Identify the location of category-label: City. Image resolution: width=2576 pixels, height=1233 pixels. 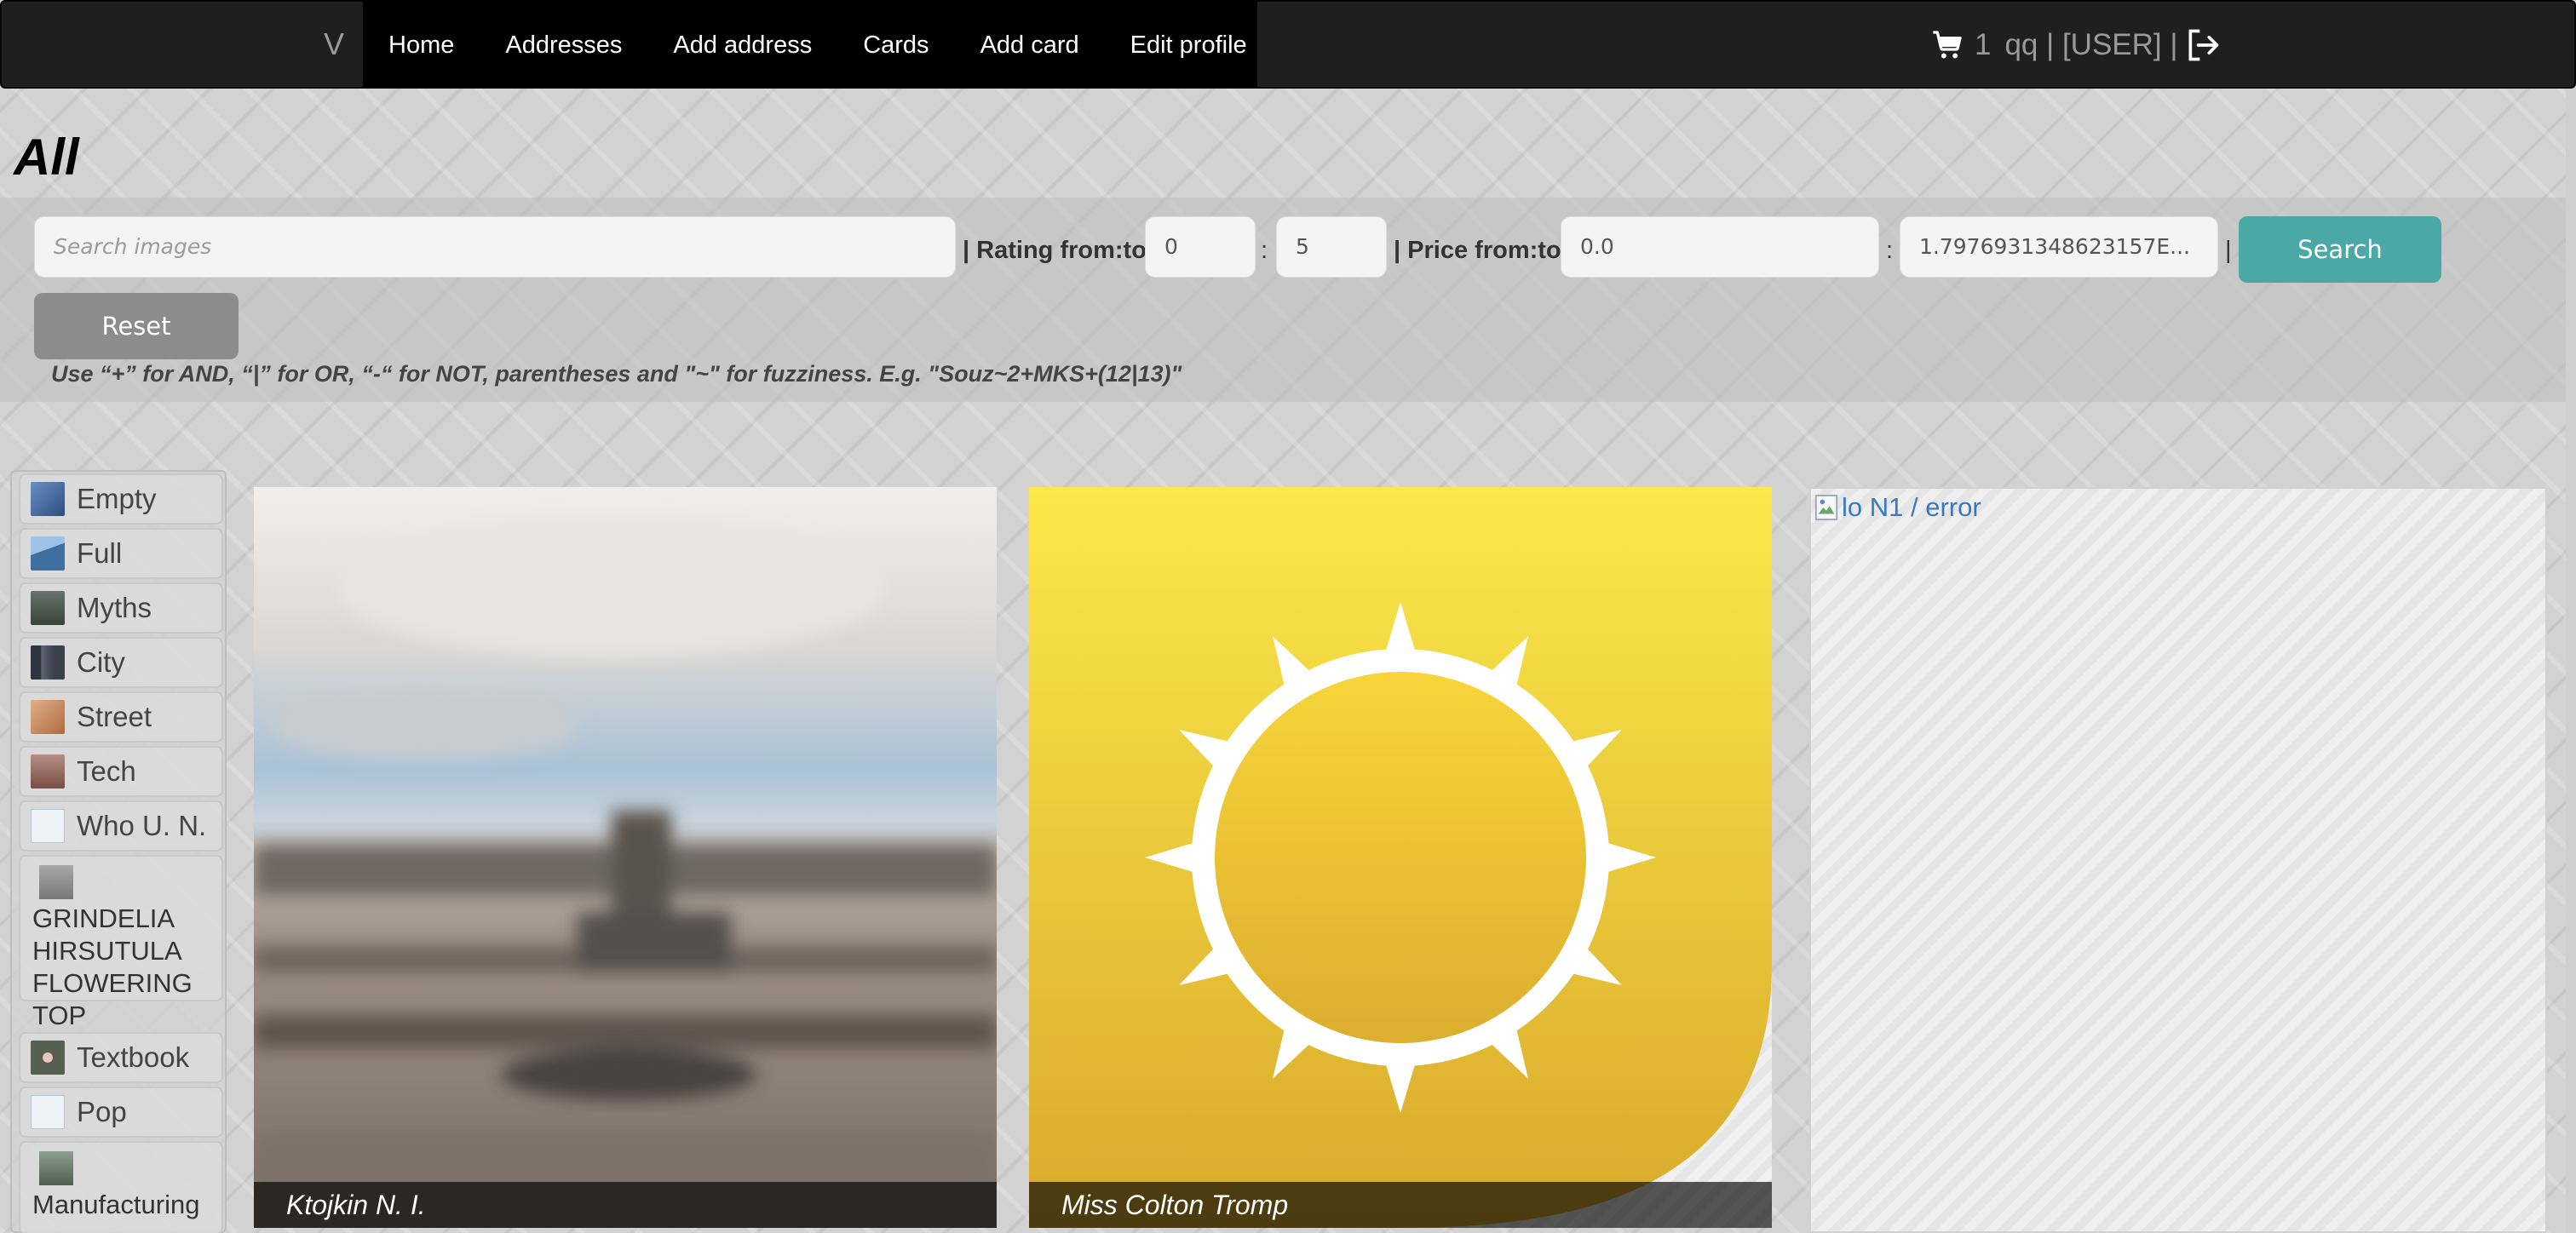
(101, 662).